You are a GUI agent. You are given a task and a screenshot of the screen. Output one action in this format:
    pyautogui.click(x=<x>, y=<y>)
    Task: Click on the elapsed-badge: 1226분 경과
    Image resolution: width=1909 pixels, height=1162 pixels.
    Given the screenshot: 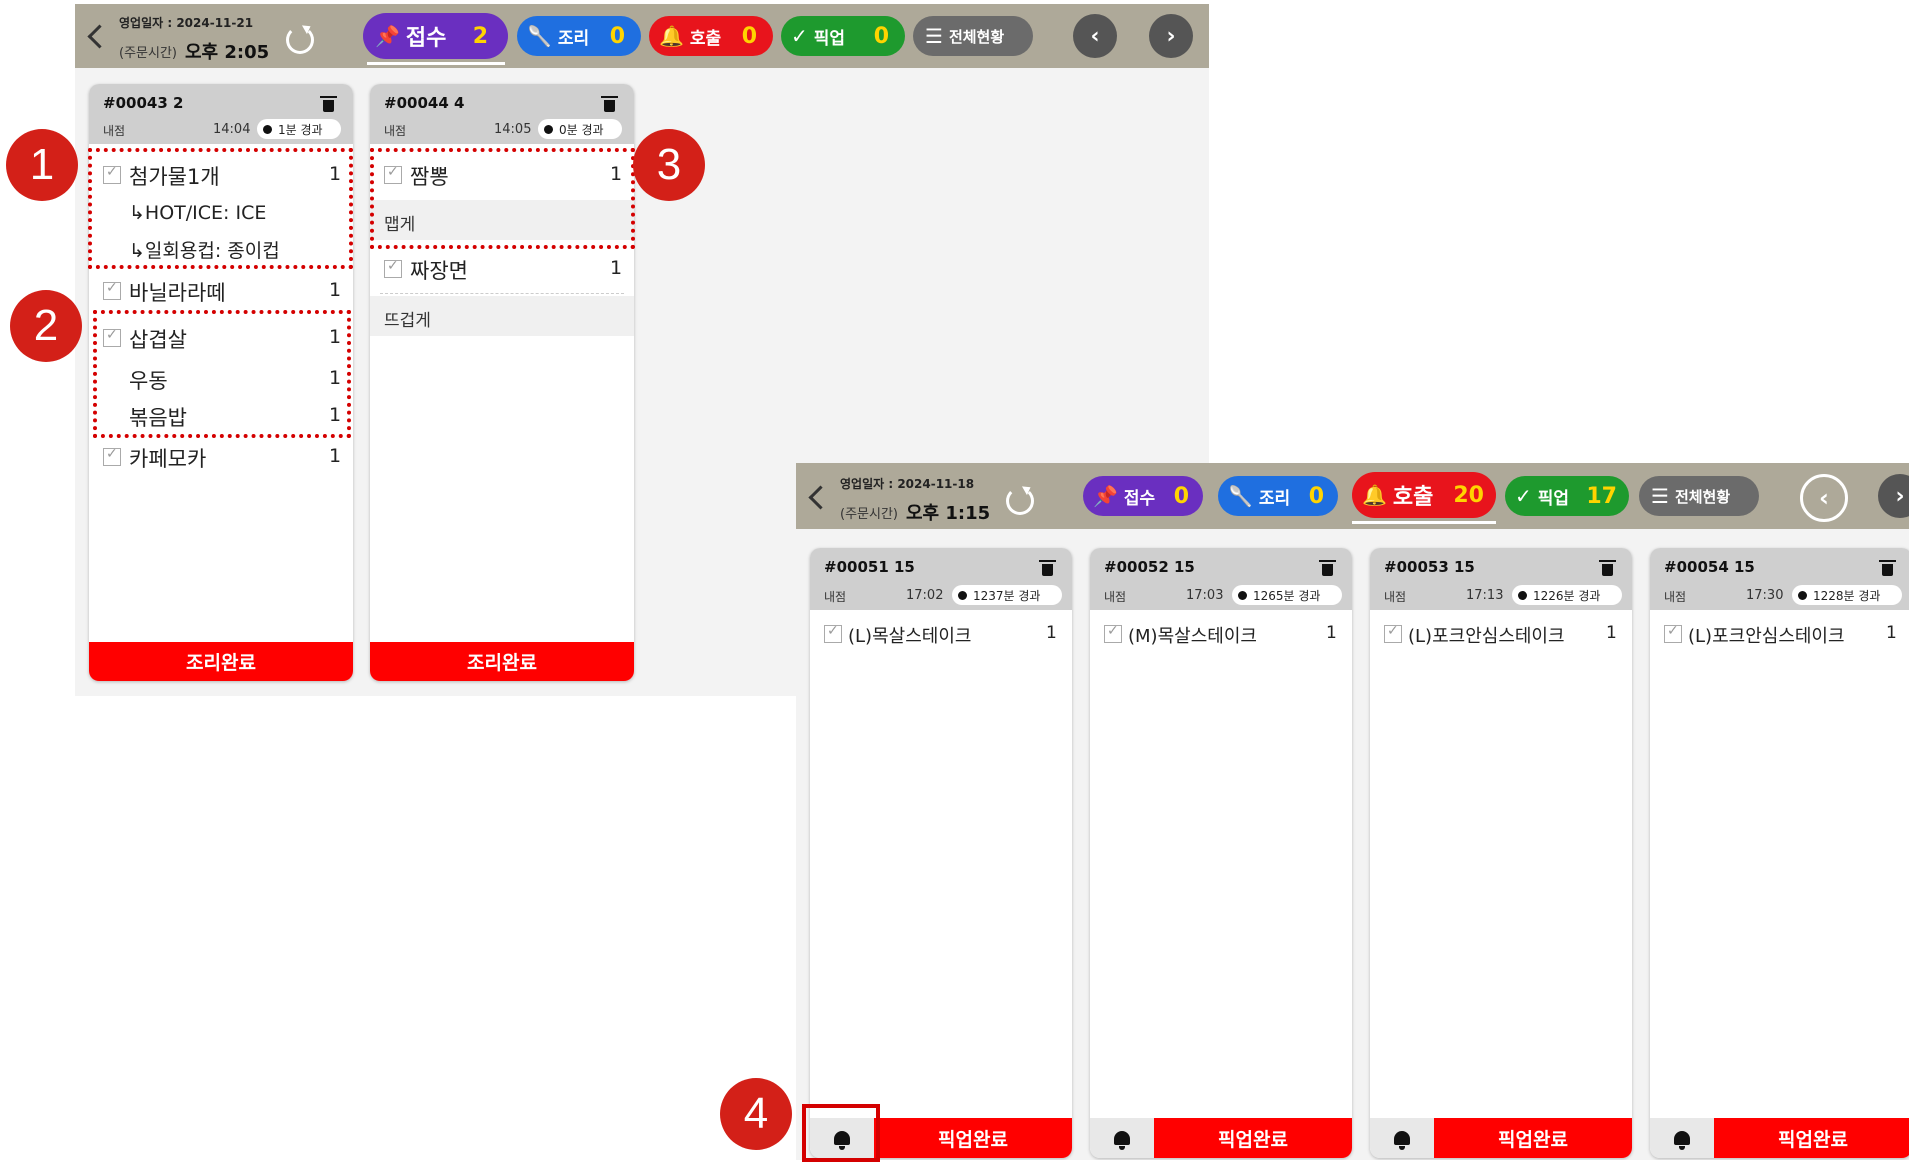 What is the action you would take?
    pyautogui.click(x=1567, y=595)
    